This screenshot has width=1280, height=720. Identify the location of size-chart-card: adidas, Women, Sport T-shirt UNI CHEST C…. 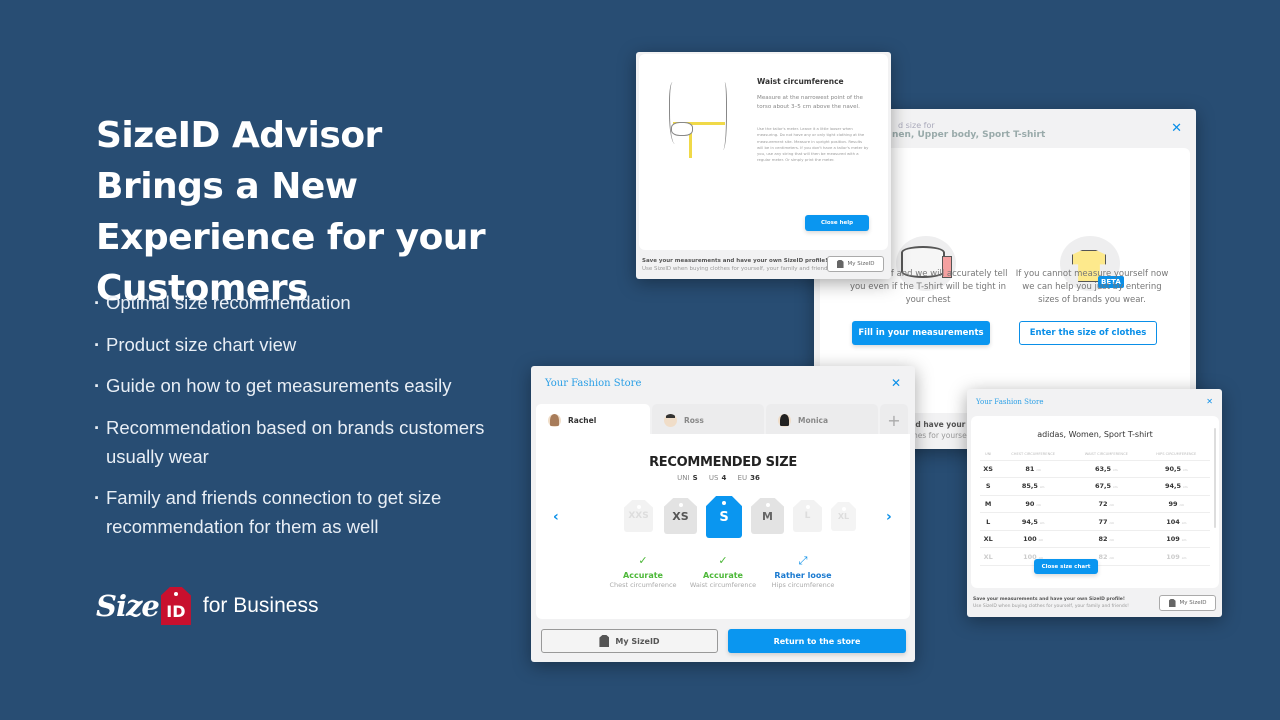
(1095, 502).